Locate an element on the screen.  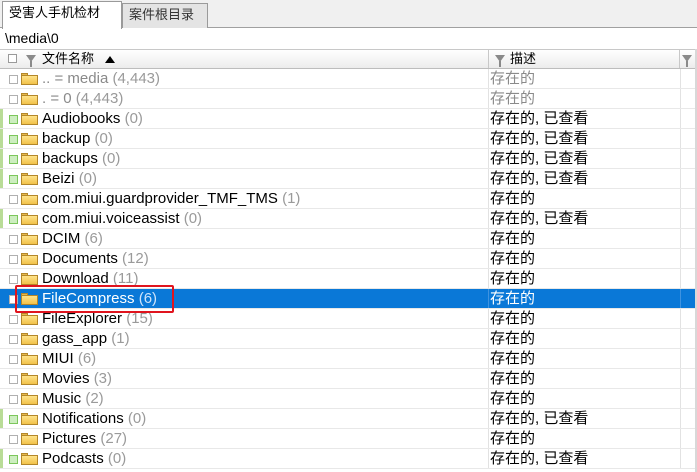
folder-name: backup (0) is located at coordinates (77, 138).